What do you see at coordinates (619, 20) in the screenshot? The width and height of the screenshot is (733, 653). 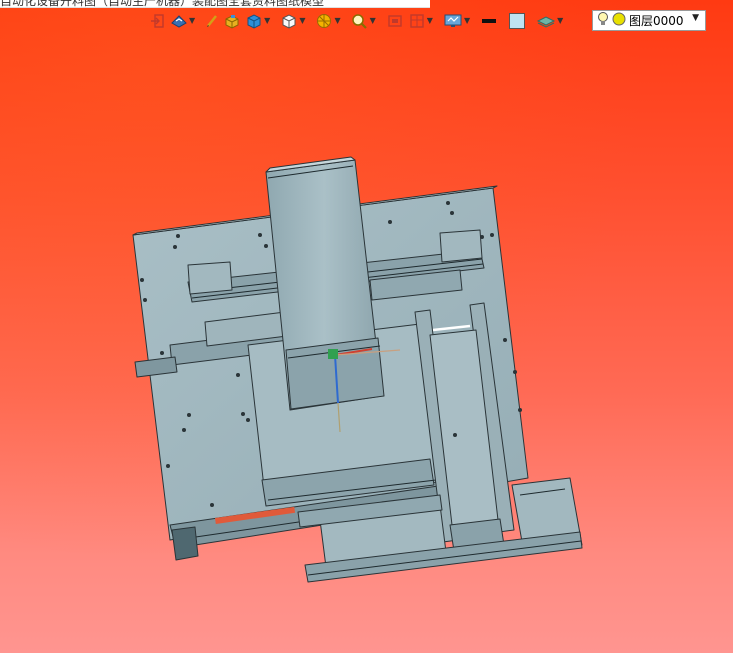 I see `layer-color-icon` at bounding box center [619, 20].